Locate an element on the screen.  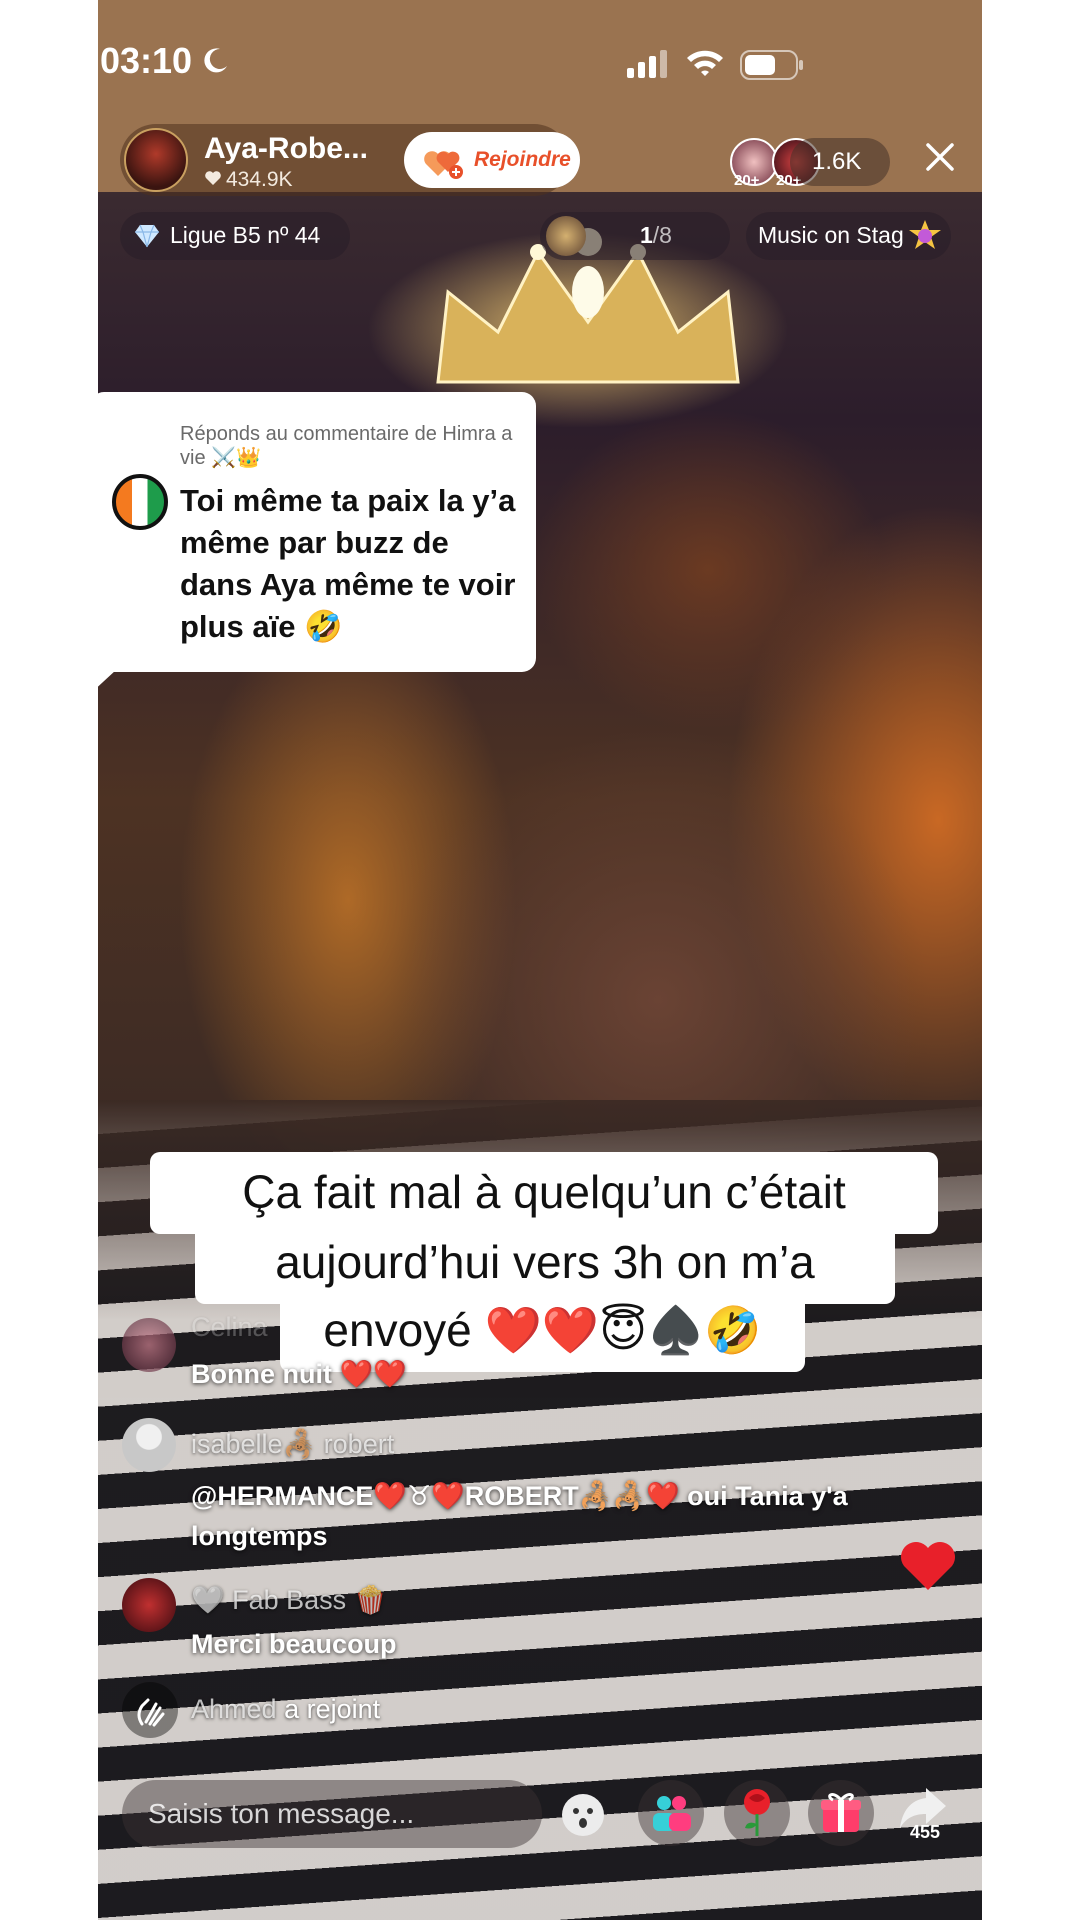
waving-hand-icon is located at coordinates (151, 1712).